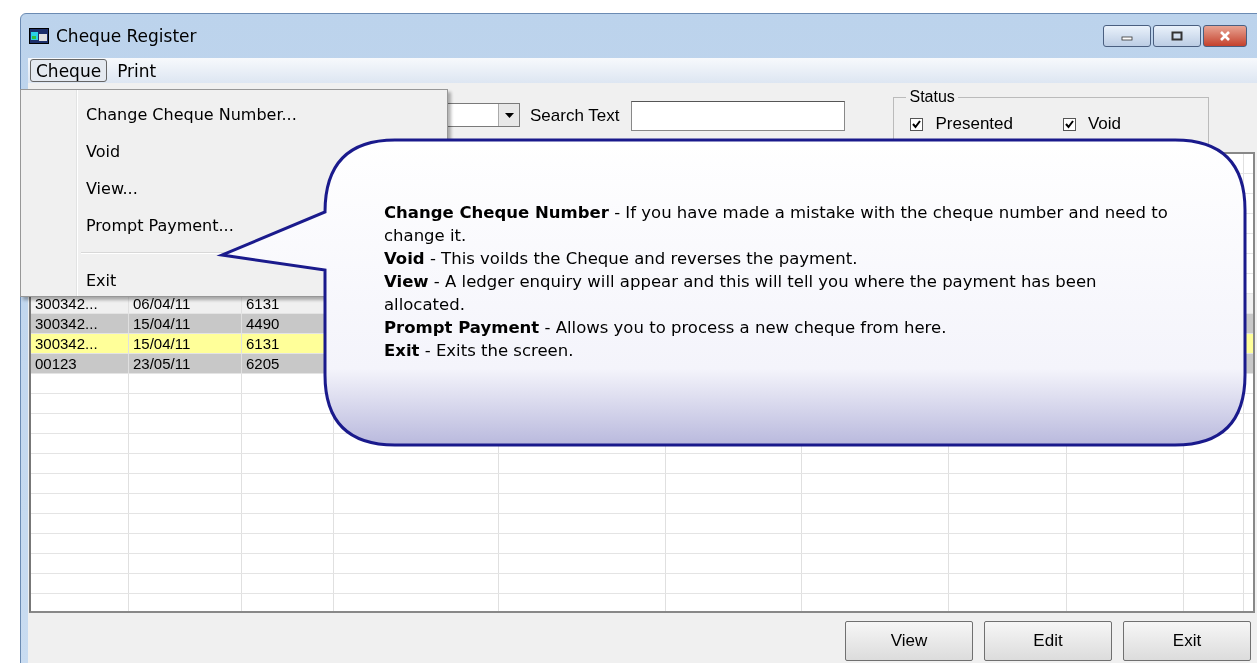  What do you see at coordinates (39, 36) in the screenshot?
I see `app-icon` at bounding box center [39, 36].